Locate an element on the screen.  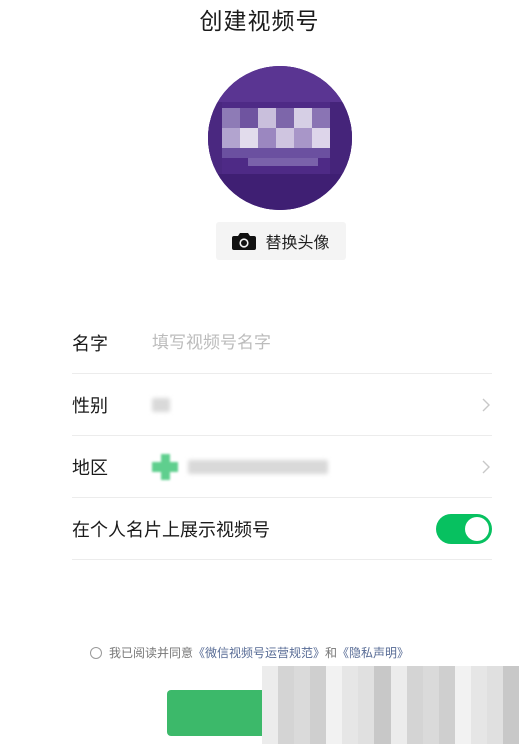
region-flag-icon is located at coordinates (165, 467).